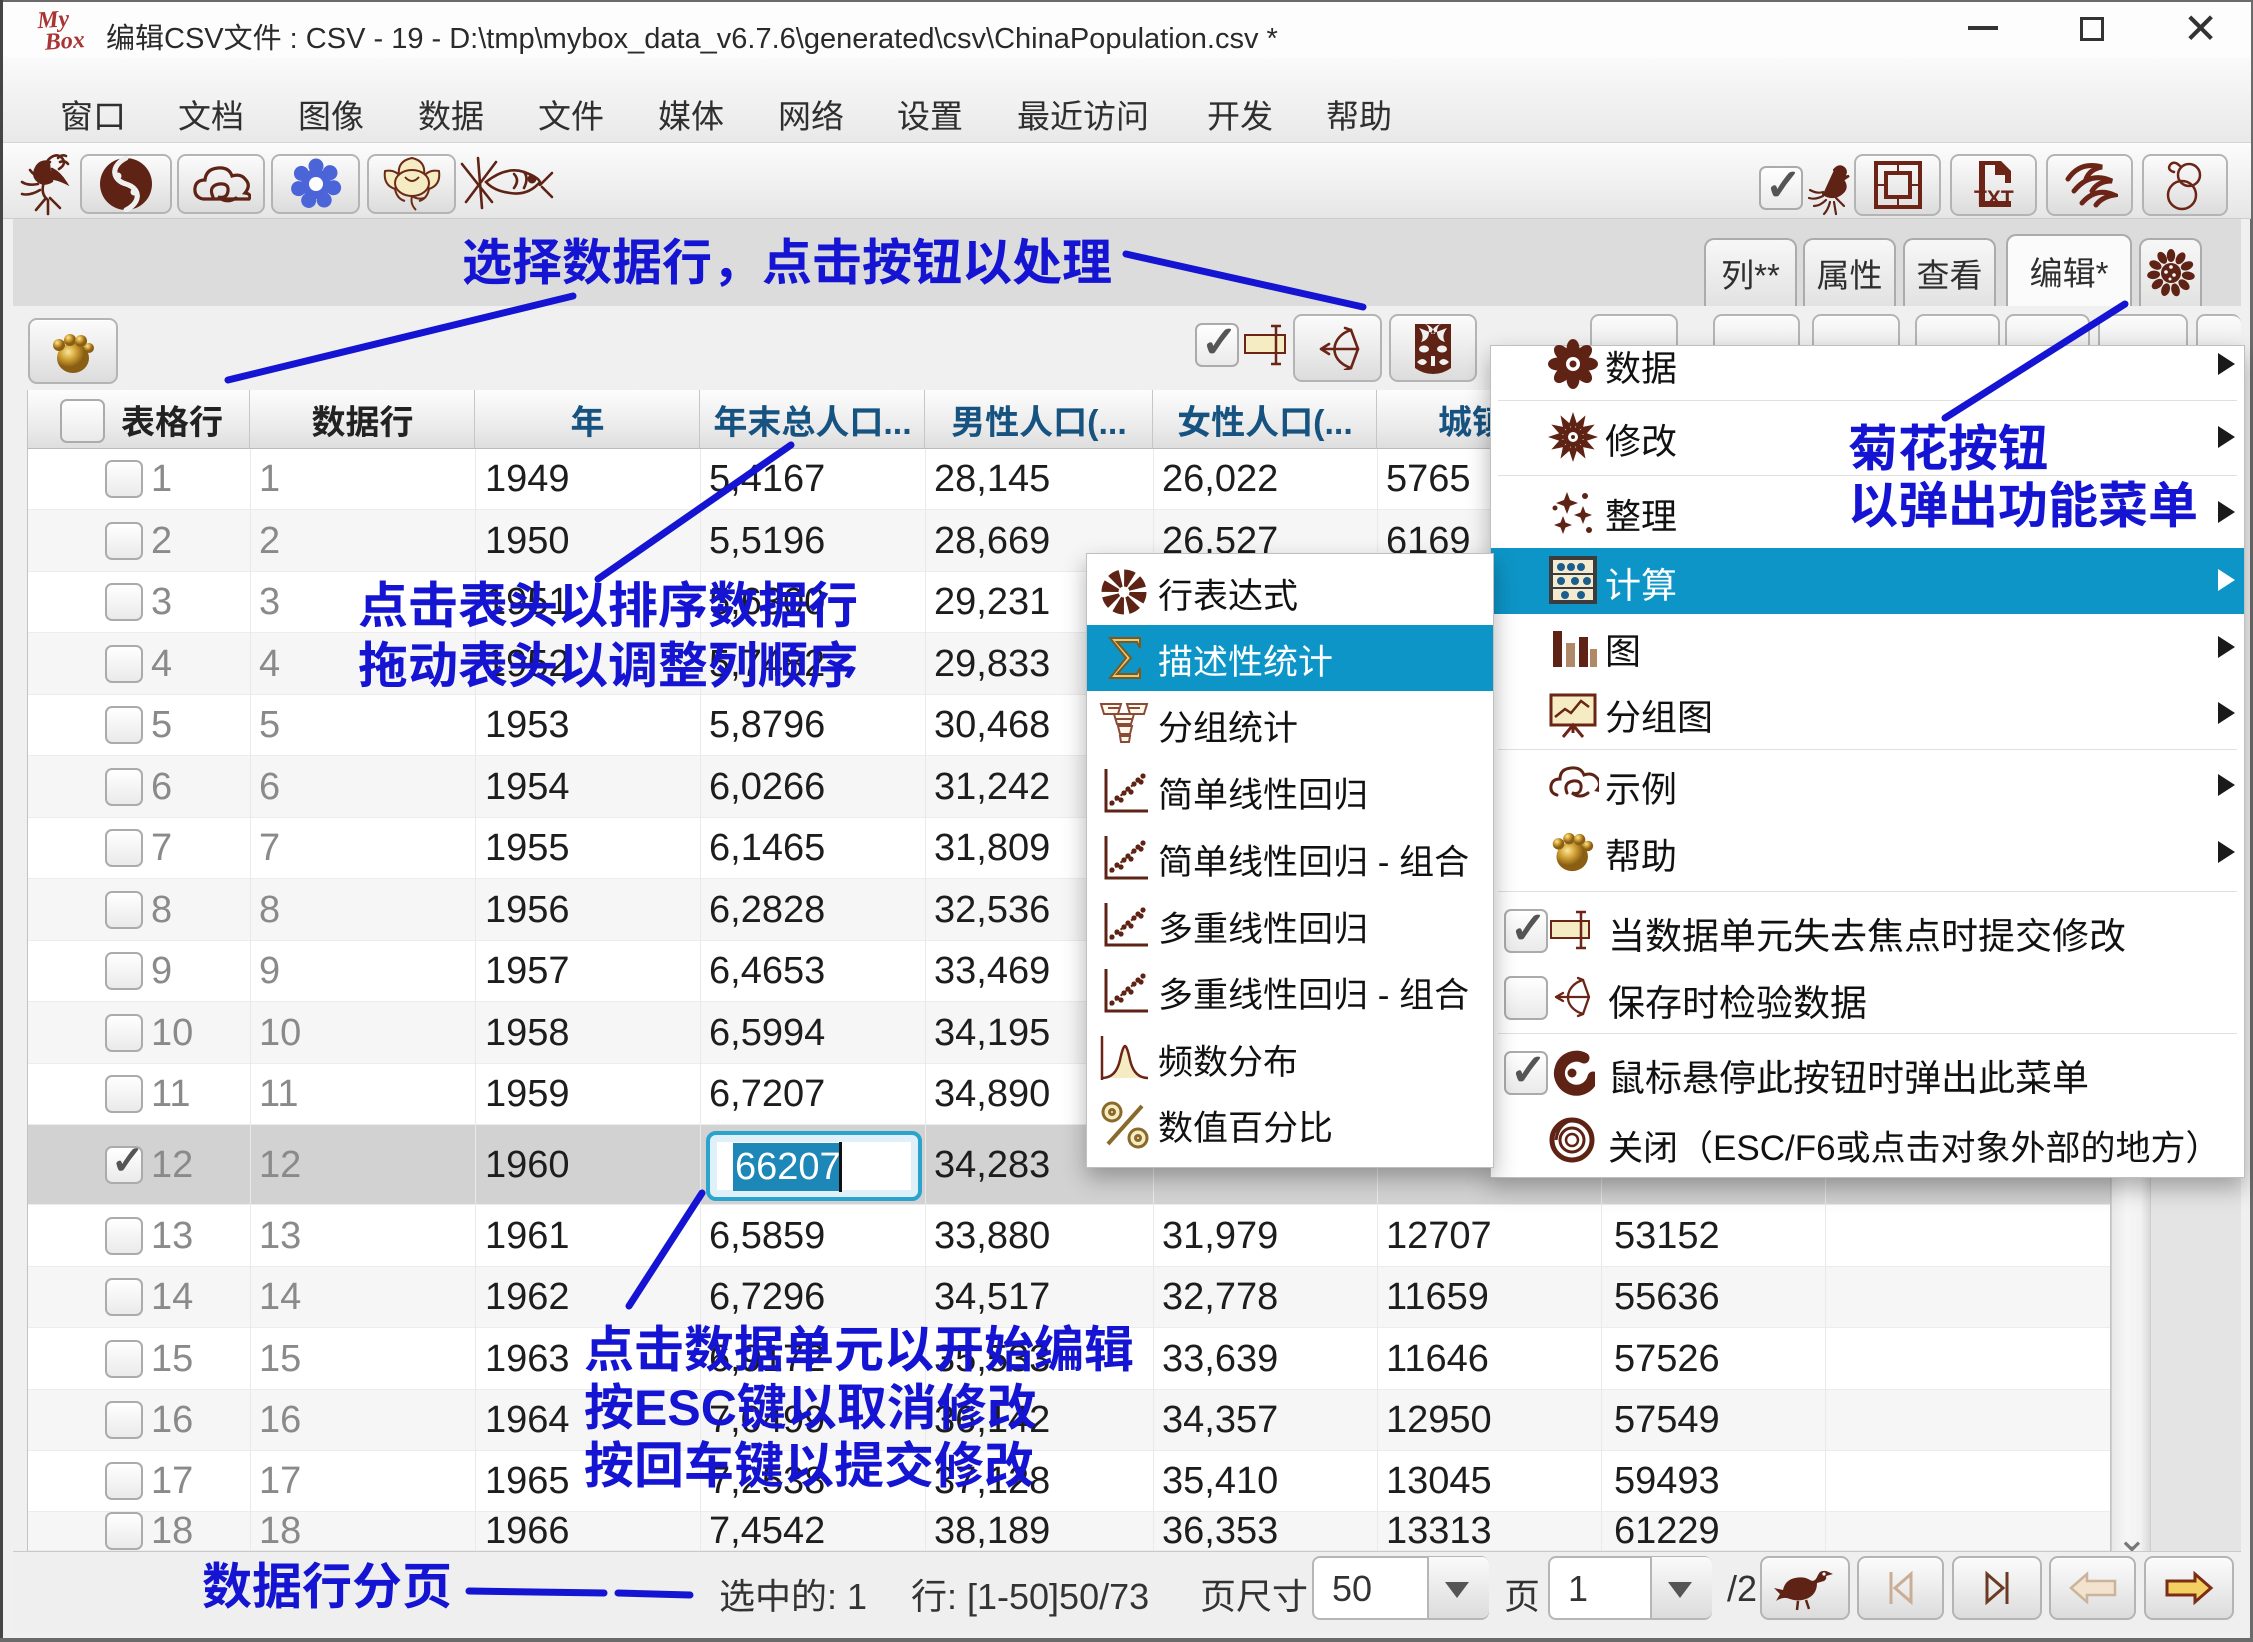  What do you see at coordinates (1994, 198) in the screenshot?
I see `svg-text: TXT` at bounding box center [1994, 198].